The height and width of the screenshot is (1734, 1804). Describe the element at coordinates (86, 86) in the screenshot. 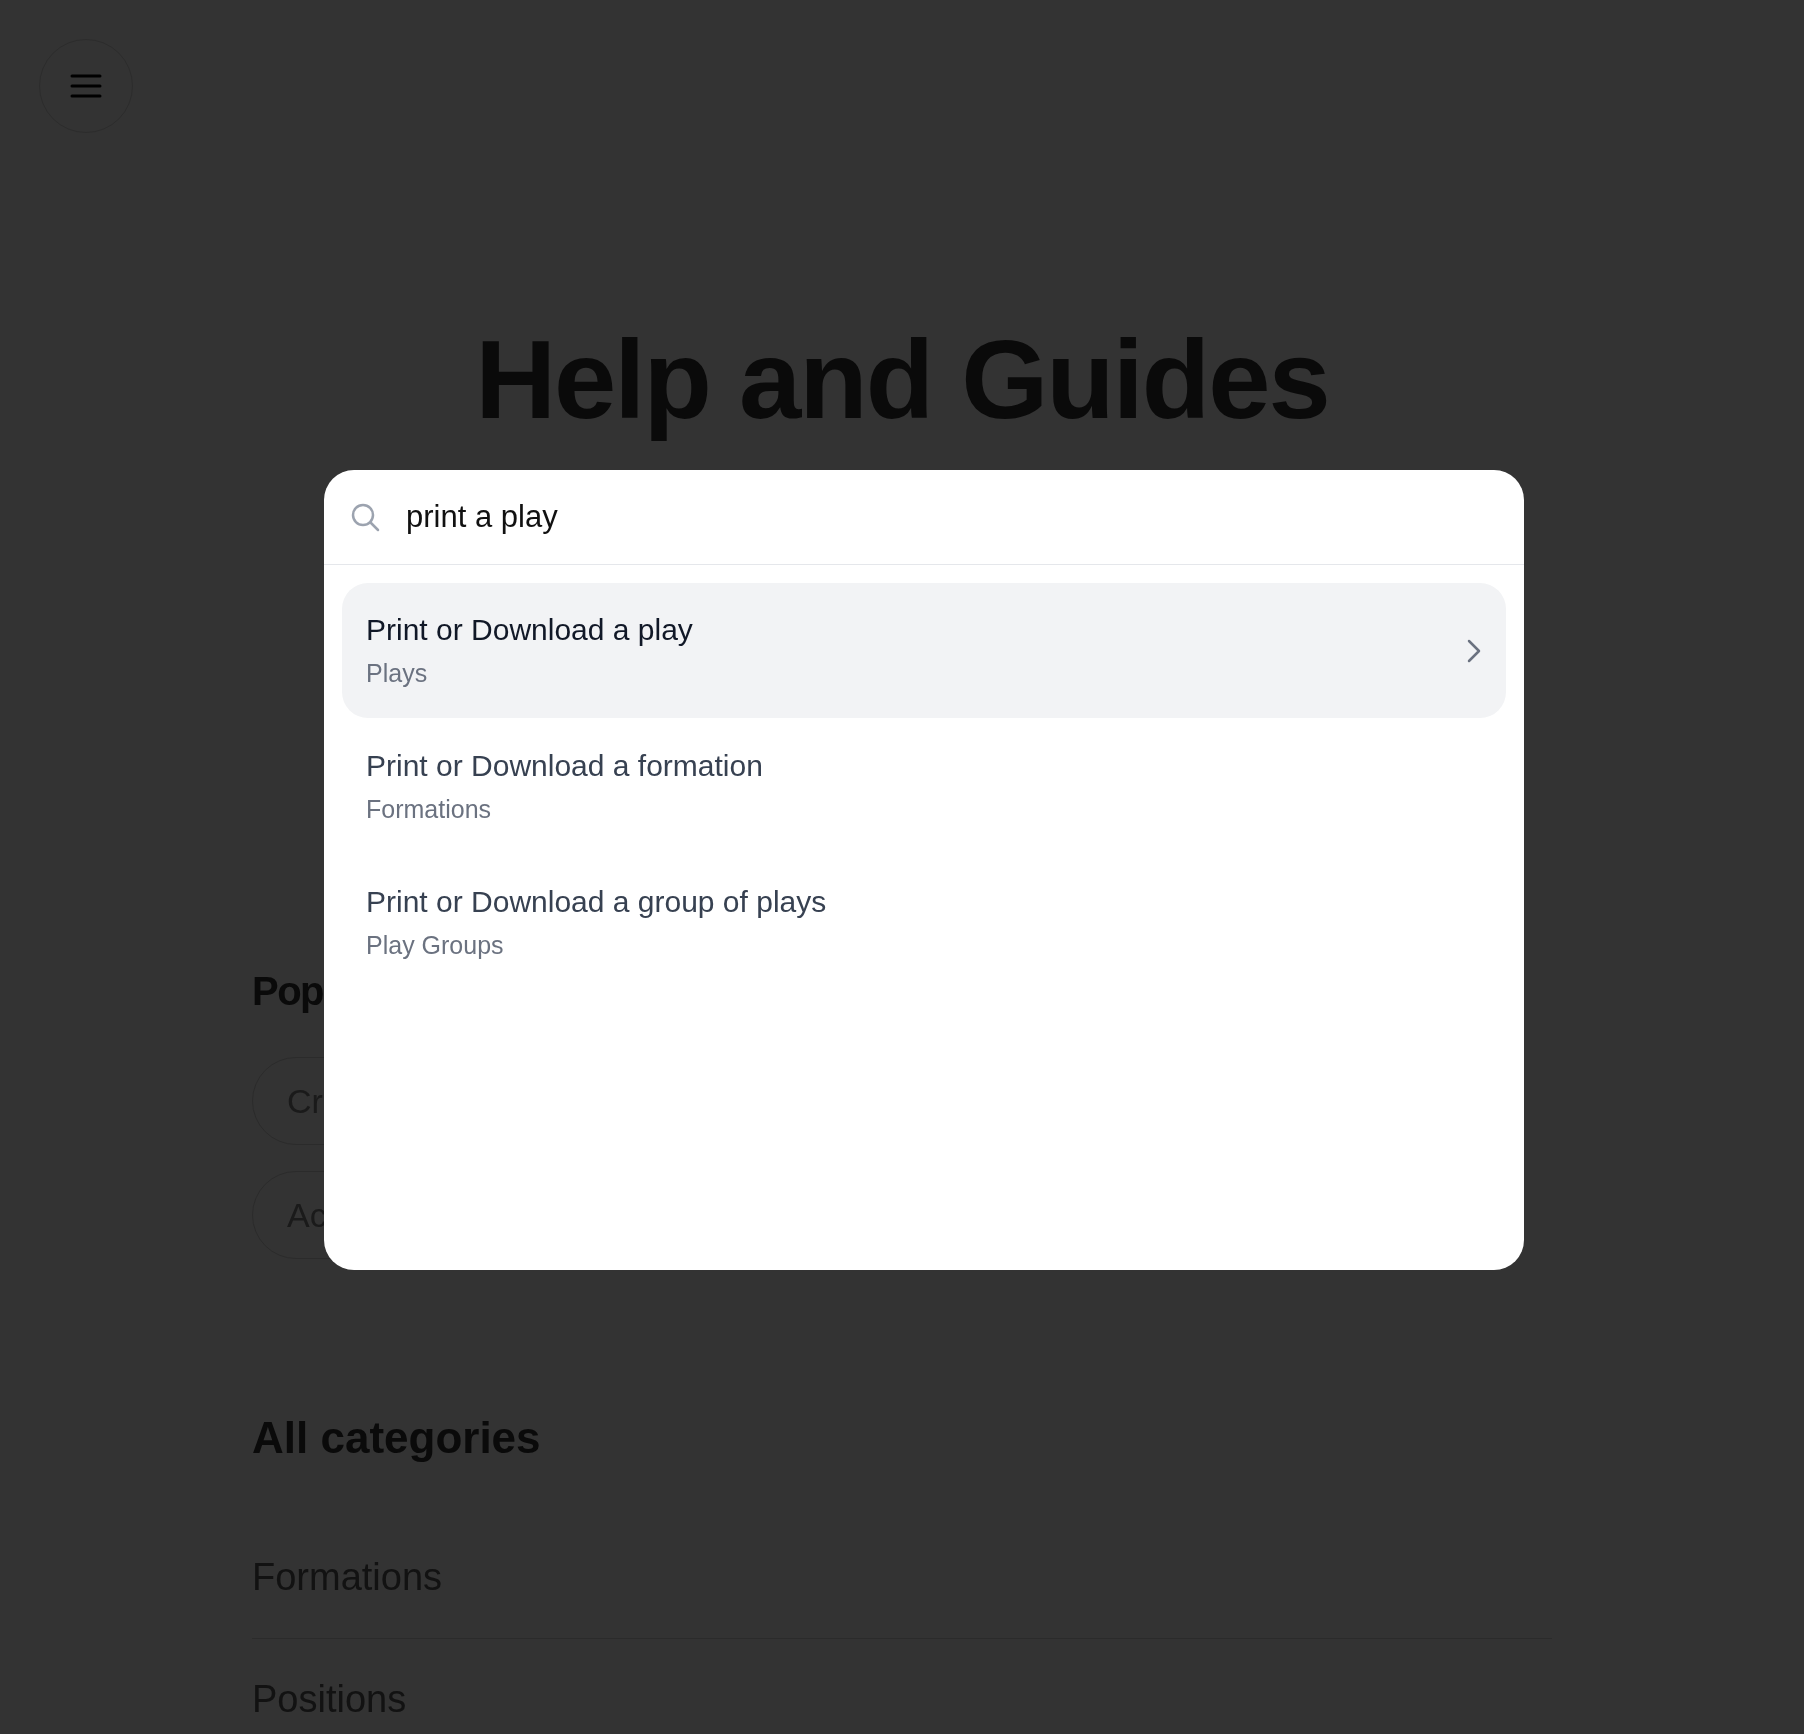

I see `menu-icon` at that location.